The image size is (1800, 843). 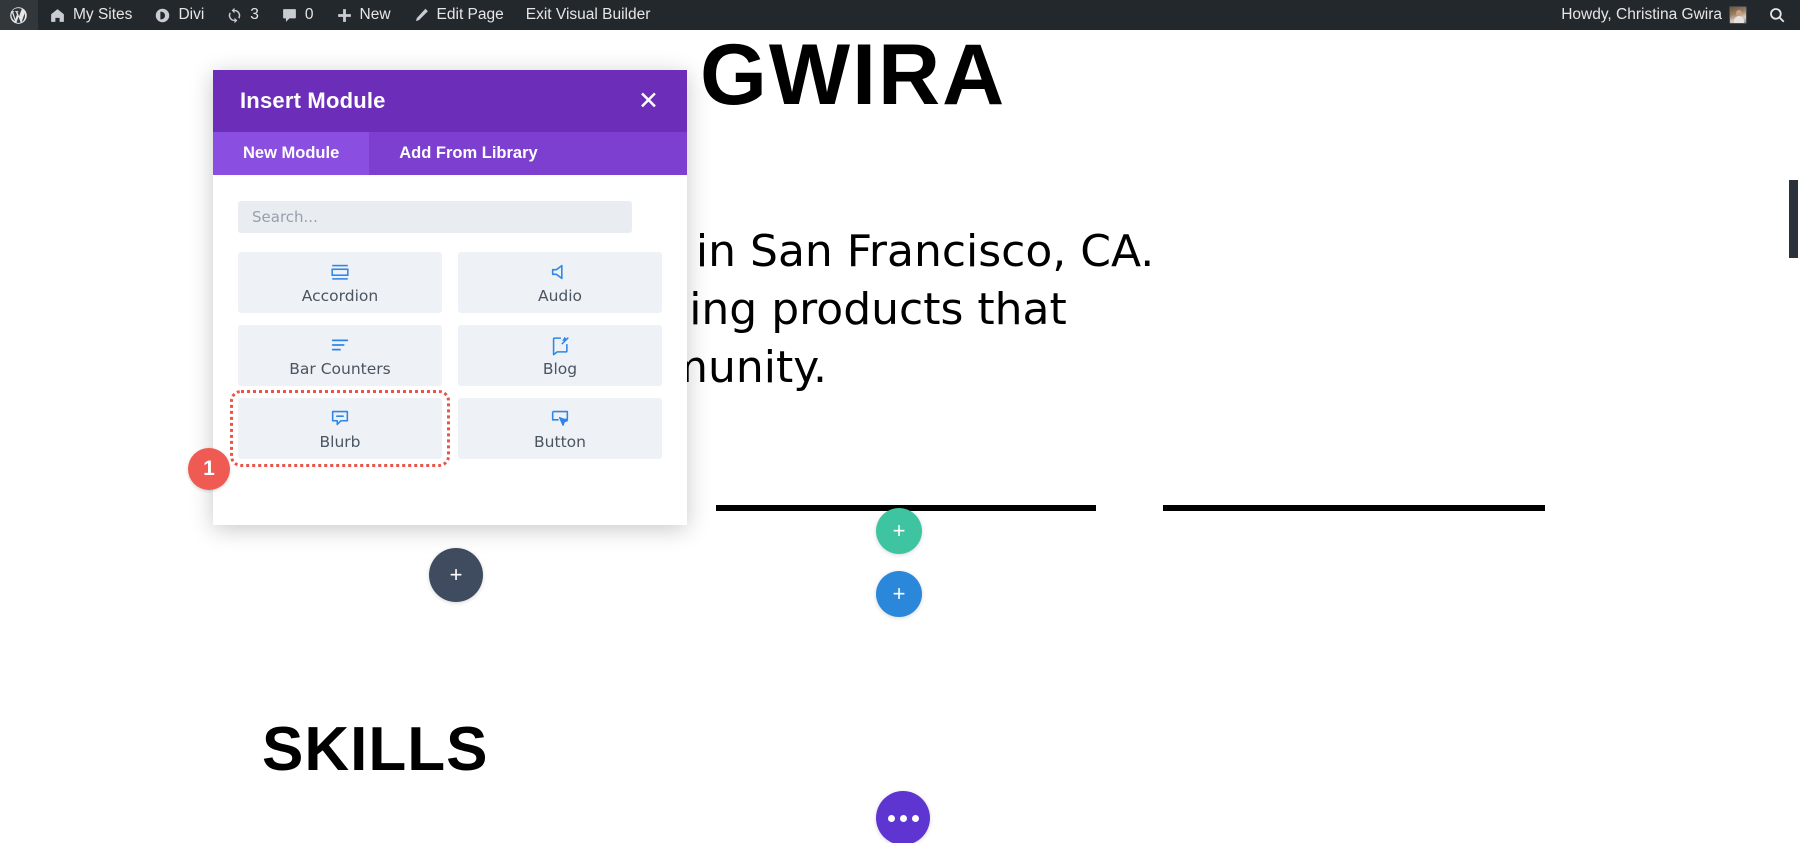 I want to click on module-card-label: Button, so click(x=560, y=441).